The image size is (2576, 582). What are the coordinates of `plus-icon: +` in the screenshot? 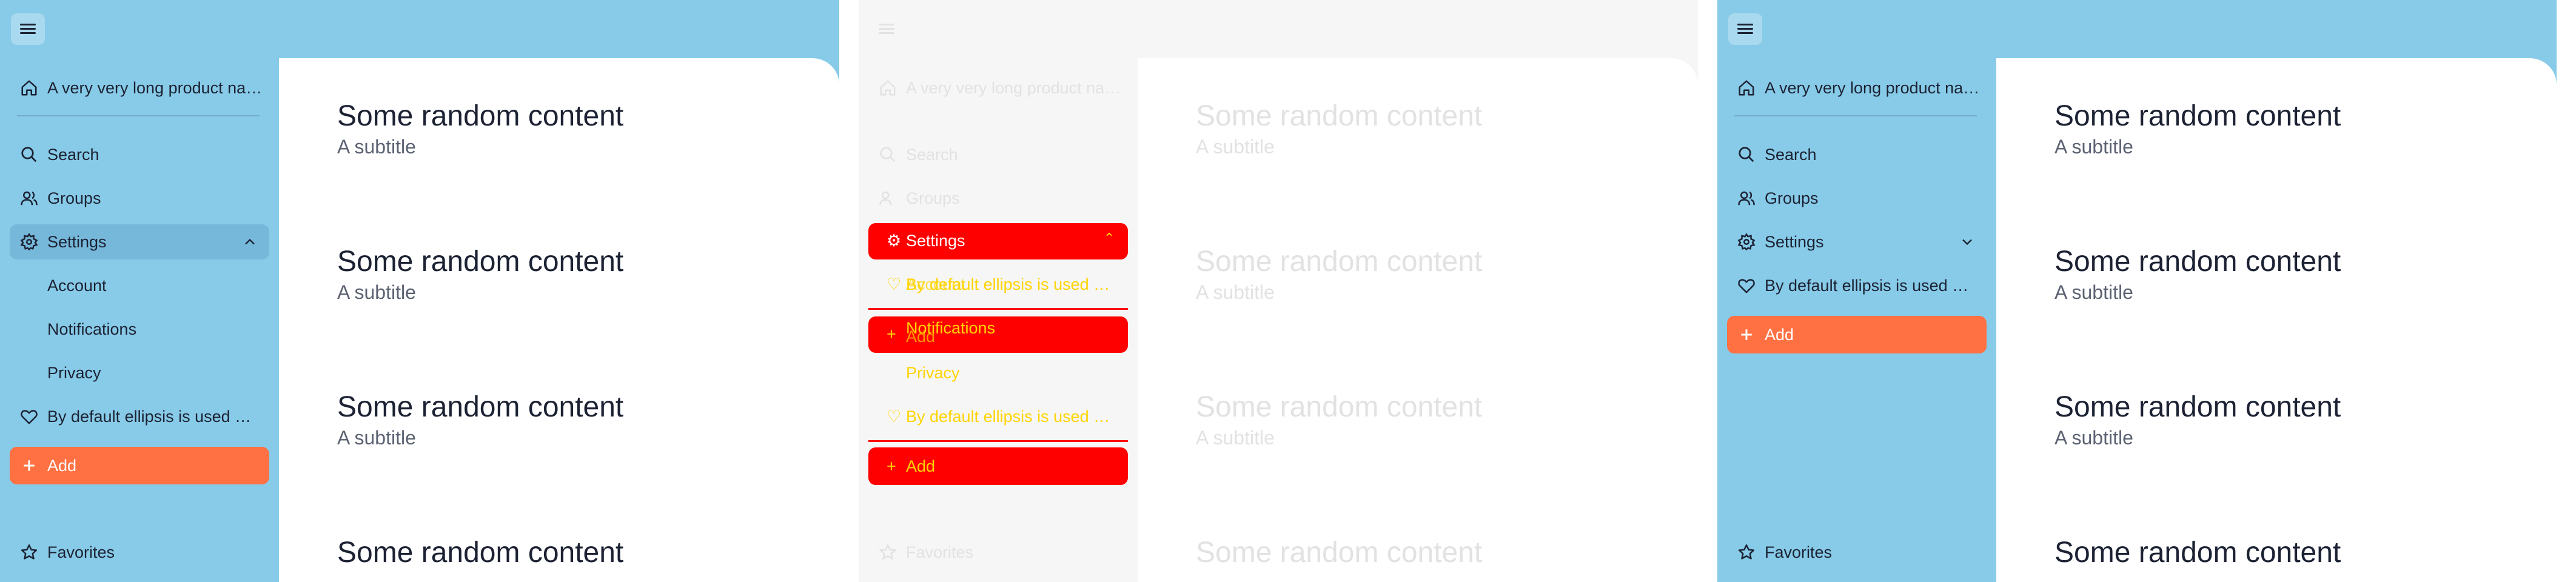 It's located at (891, 466).